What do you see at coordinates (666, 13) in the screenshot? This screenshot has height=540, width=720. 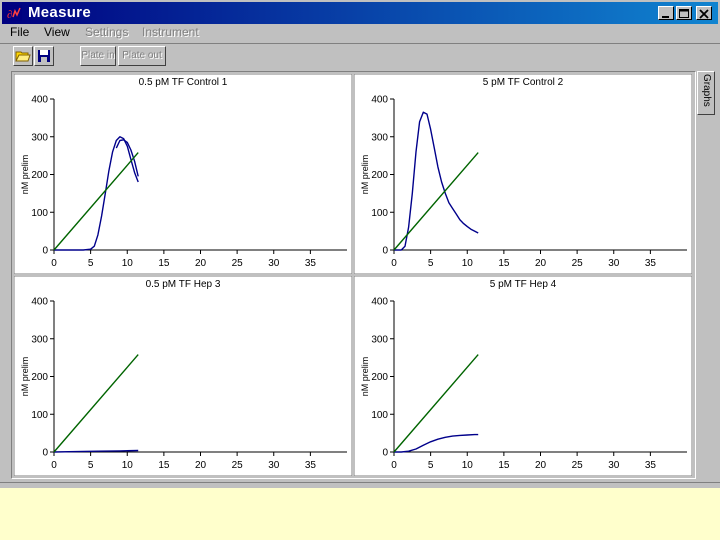 I see `minimize-button` at bounding box center [666, 13].